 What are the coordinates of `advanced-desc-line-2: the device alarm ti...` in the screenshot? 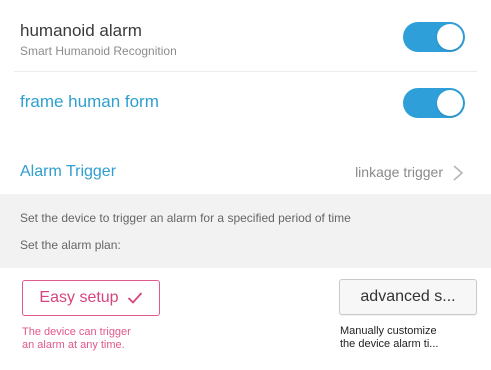 It's located at (389, 344).